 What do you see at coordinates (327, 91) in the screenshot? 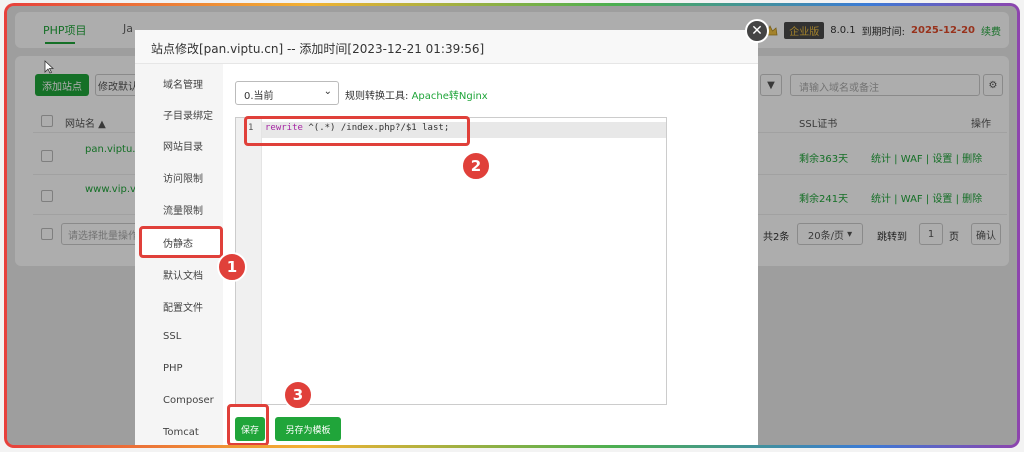
I see `chevron-down-icon: ⌄` at bounding box center [327, 91].